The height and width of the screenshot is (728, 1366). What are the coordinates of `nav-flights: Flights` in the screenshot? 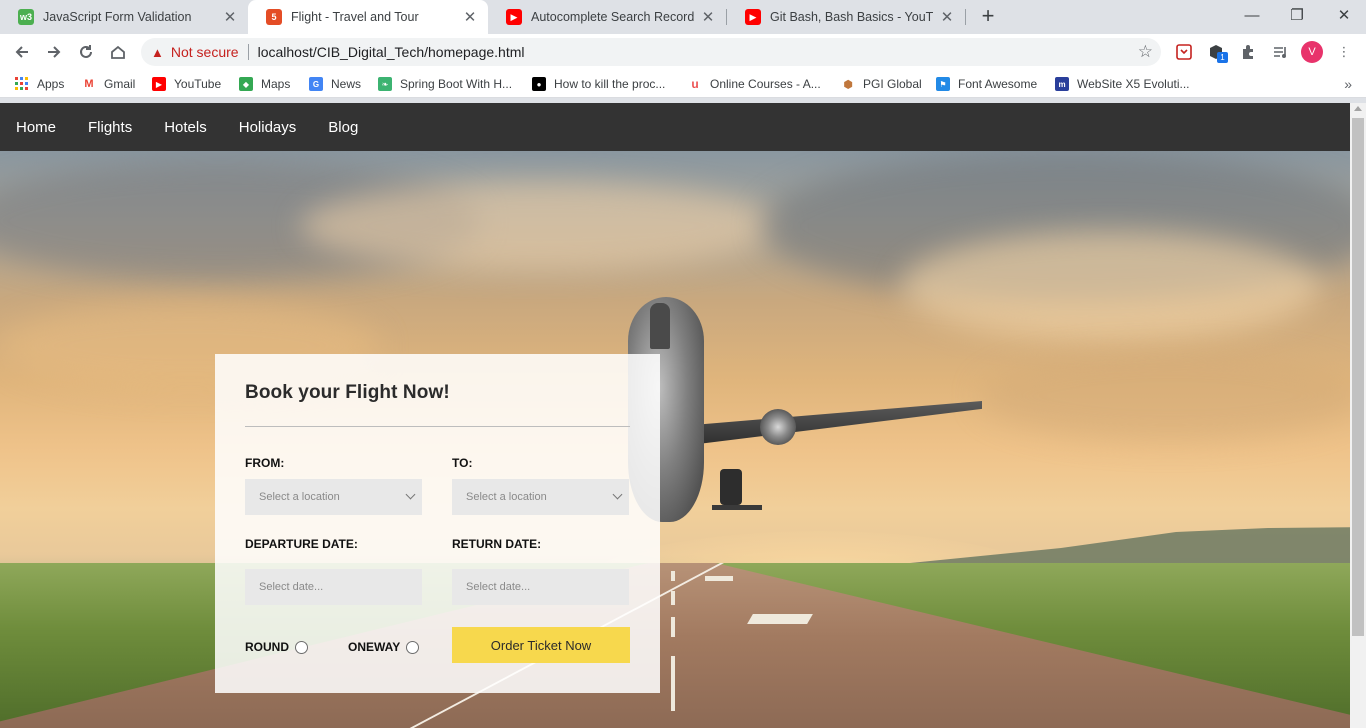 It's located at (110, 127).